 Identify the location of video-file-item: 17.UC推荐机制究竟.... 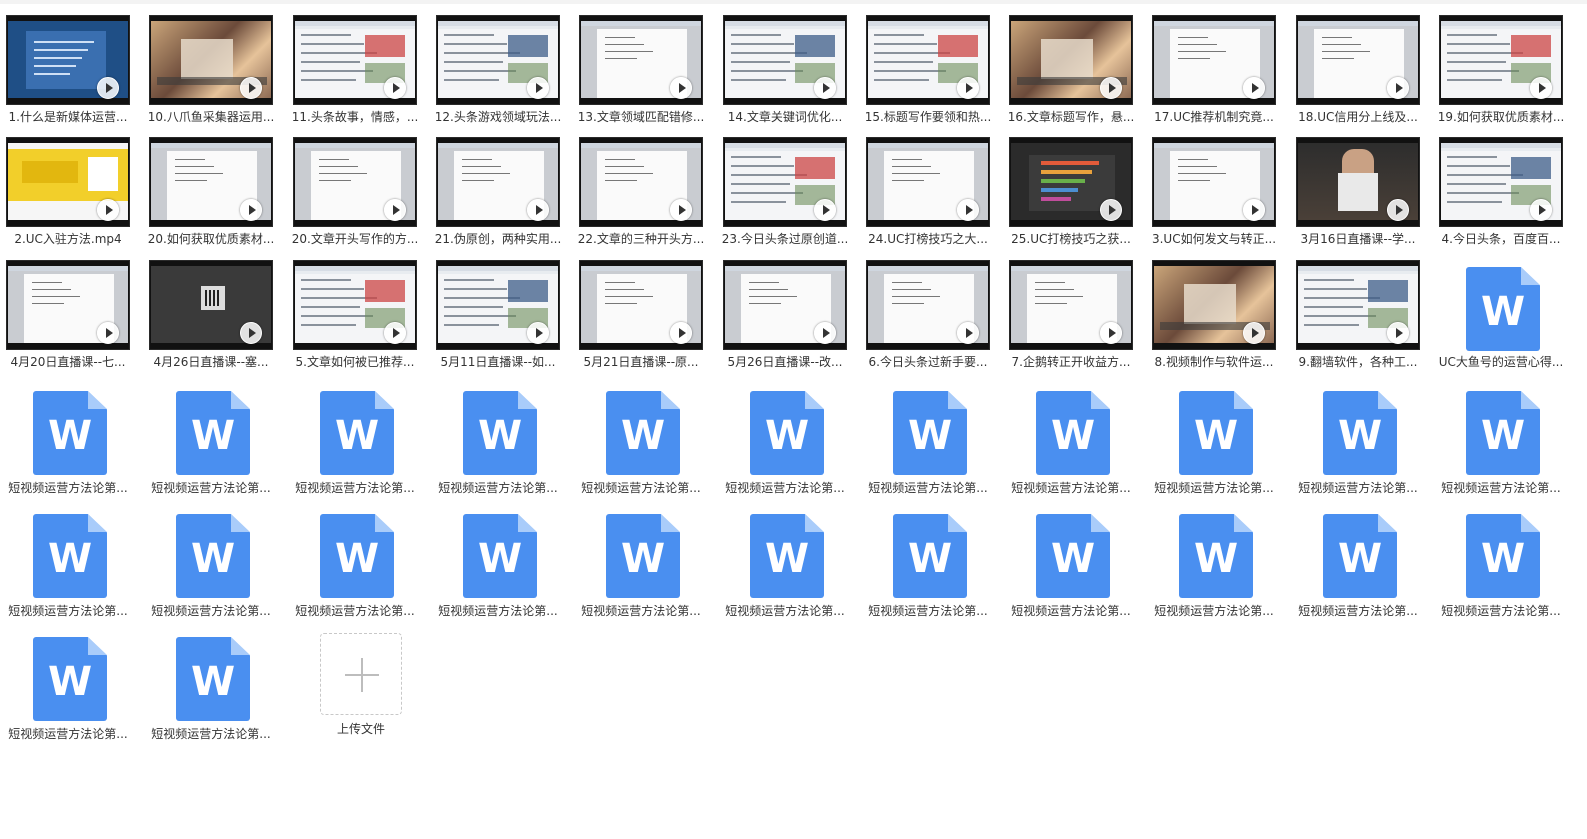
(1211, 62).